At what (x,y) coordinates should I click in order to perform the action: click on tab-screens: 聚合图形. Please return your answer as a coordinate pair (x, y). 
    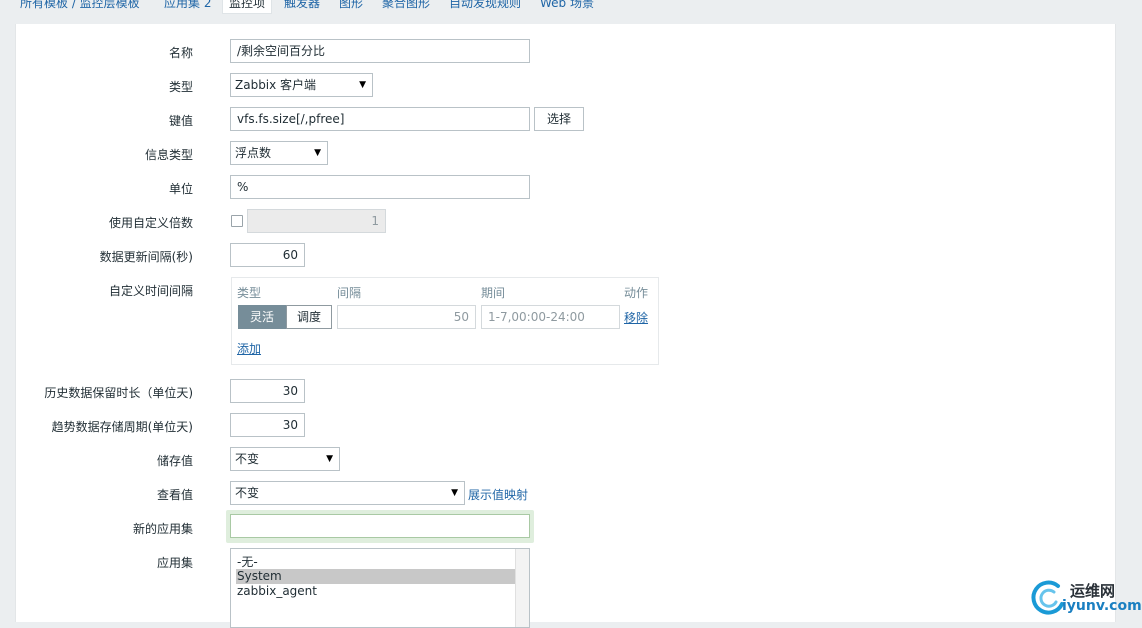
    Looking at the image, I should click on (406, 7).